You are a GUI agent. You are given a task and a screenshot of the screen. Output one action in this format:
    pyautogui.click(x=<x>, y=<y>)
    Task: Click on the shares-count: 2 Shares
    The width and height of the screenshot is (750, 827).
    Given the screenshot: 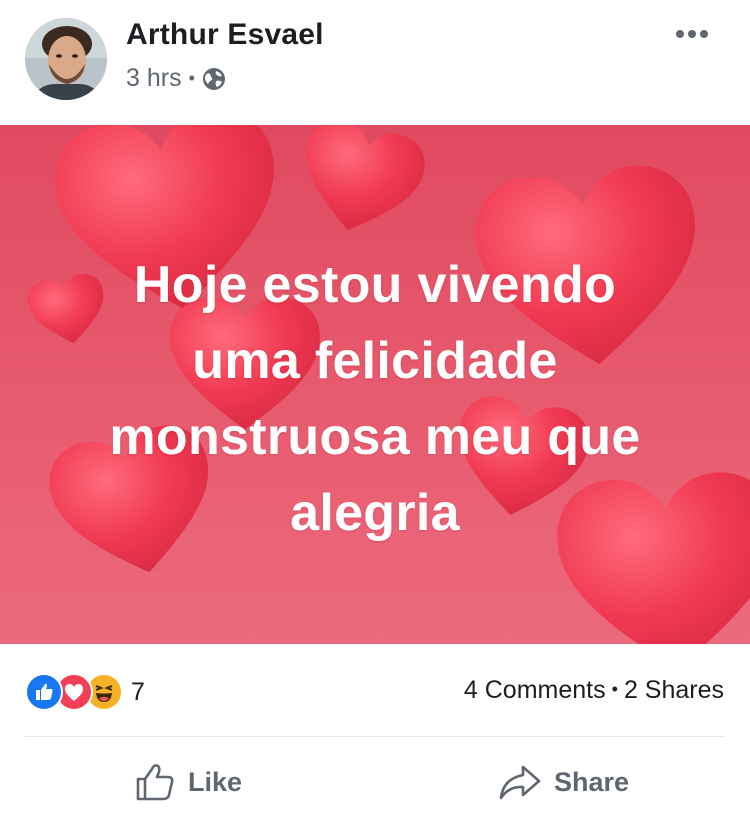 What is the action you would take?
    pyautogui.click(x=674, y=690)
    